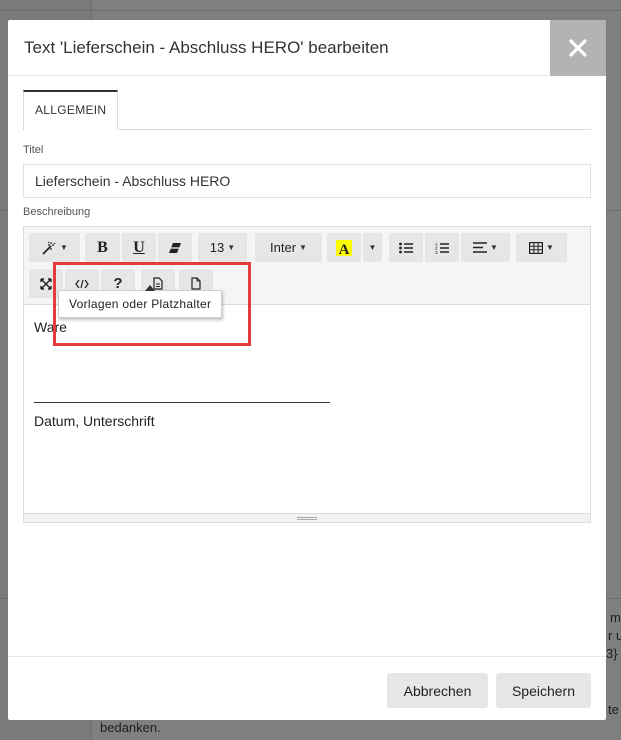  I want to click on table-icon, so click(536, 247).